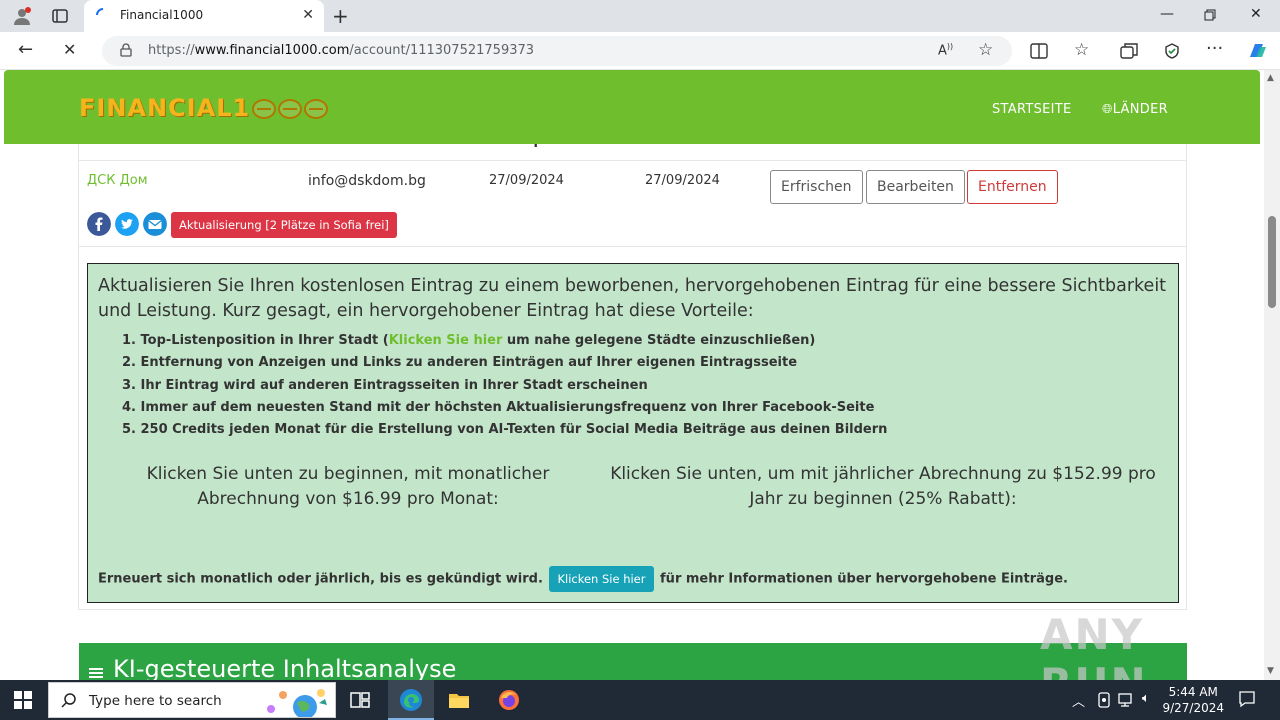 Image resolution: width=1280 pixels, height=720 pixels. Describe the element at coordinates (509, 700) in the screenshot. I see `firefox-icon` at that location.